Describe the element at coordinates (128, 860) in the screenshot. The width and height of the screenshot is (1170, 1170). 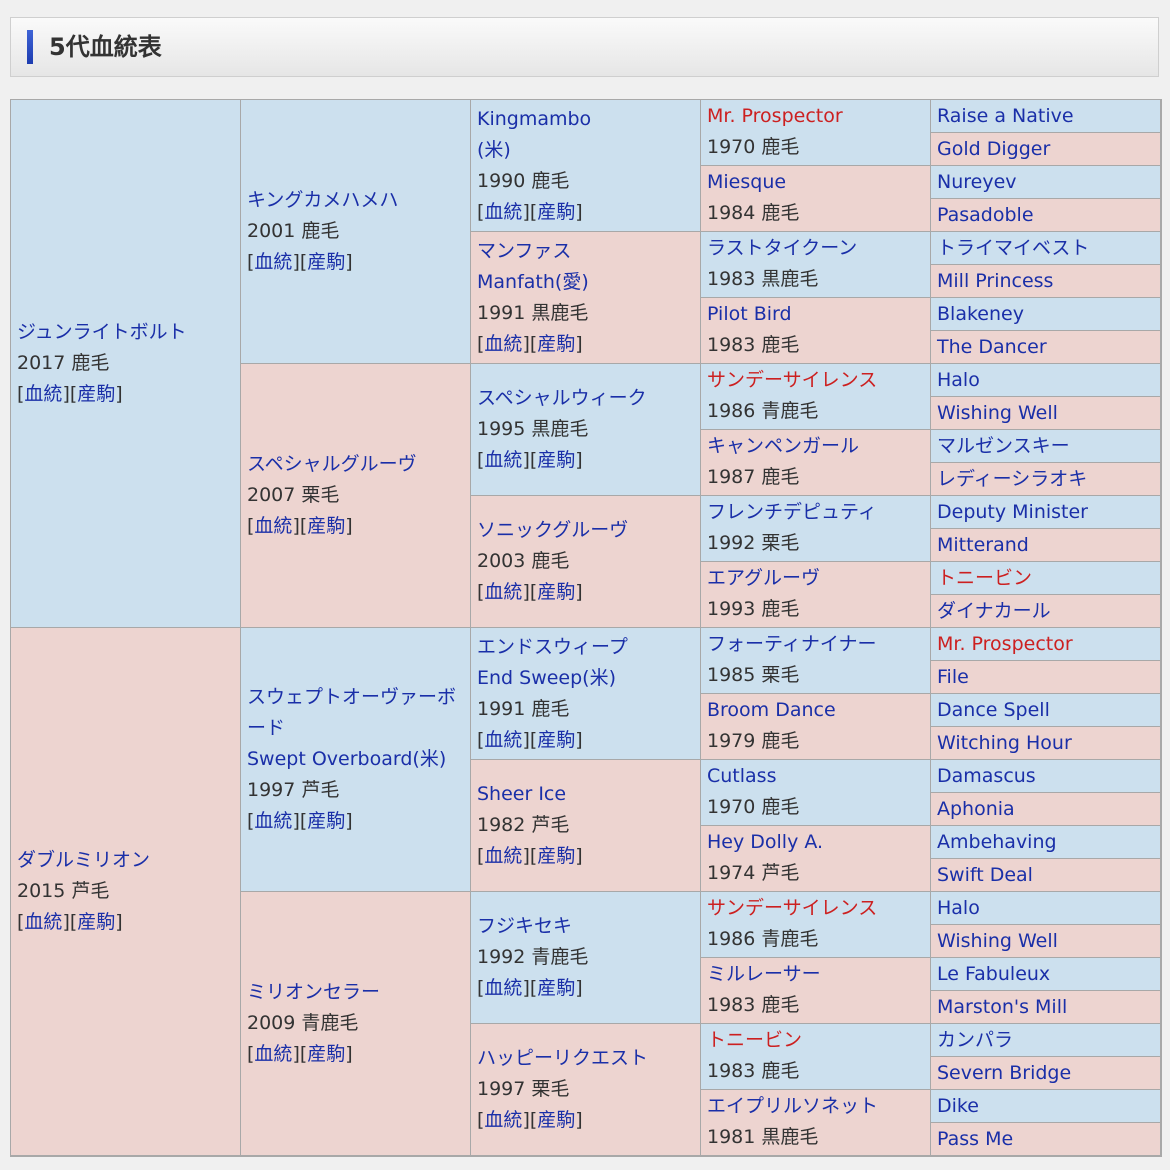
I see `horse-name-link: ダブルミリオン` at that location.